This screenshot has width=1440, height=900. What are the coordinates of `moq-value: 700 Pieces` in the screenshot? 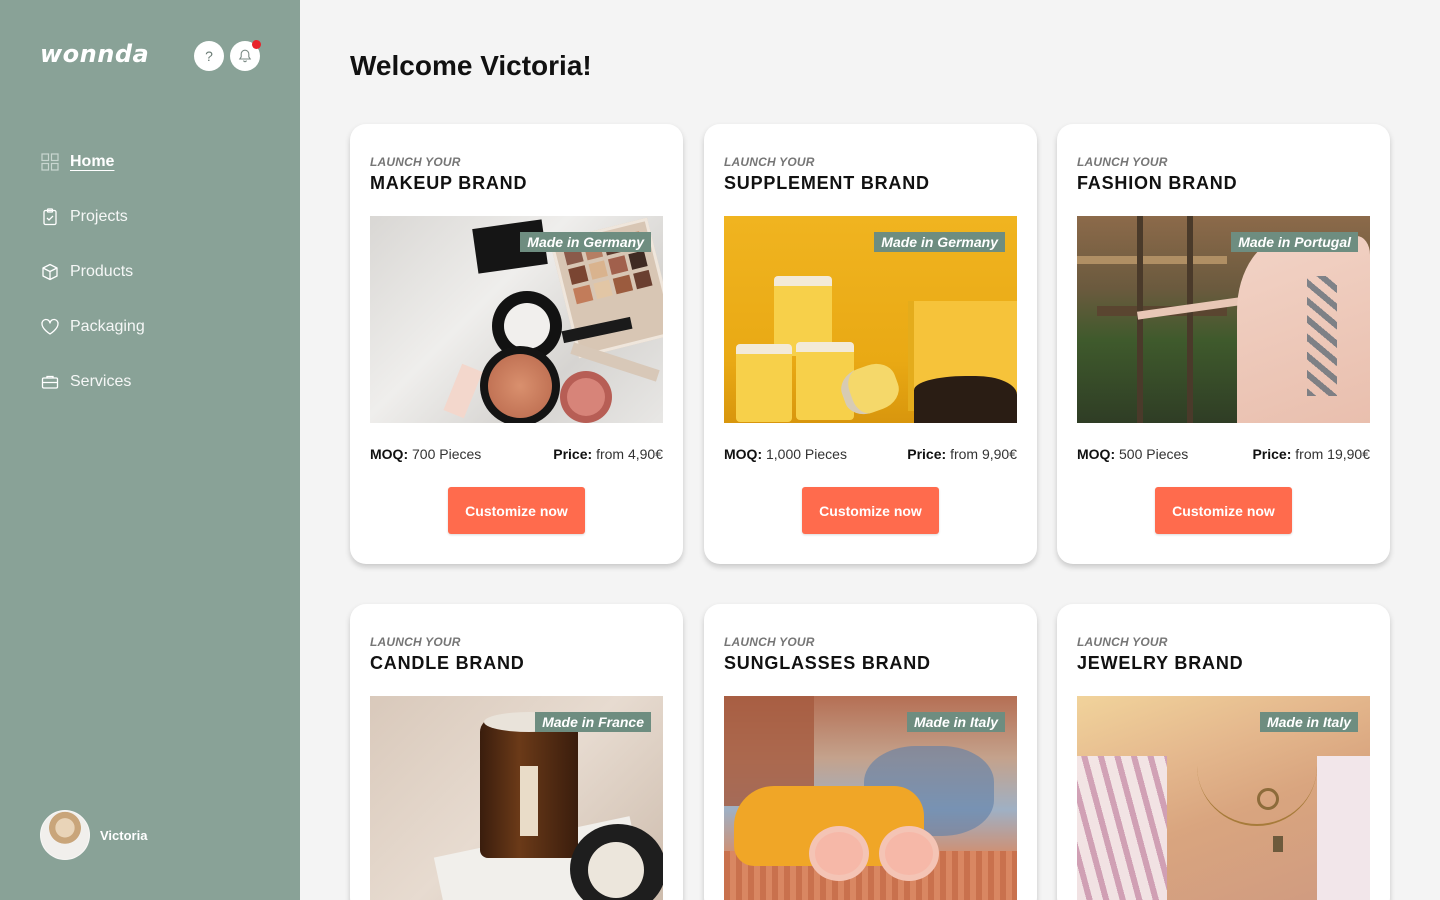 It's located at (447, 454).